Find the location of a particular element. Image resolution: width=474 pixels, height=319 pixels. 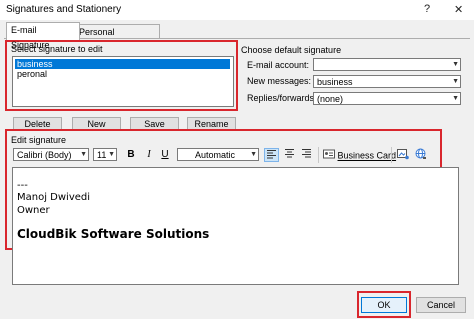

font-size-value: 11 is located at coordinates (102, 155).